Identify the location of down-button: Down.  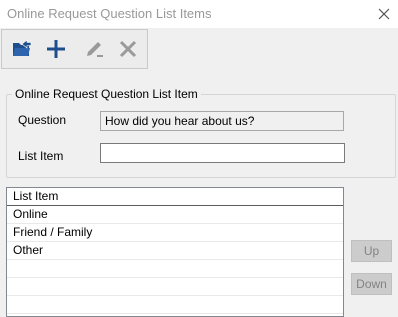
(371, 284).